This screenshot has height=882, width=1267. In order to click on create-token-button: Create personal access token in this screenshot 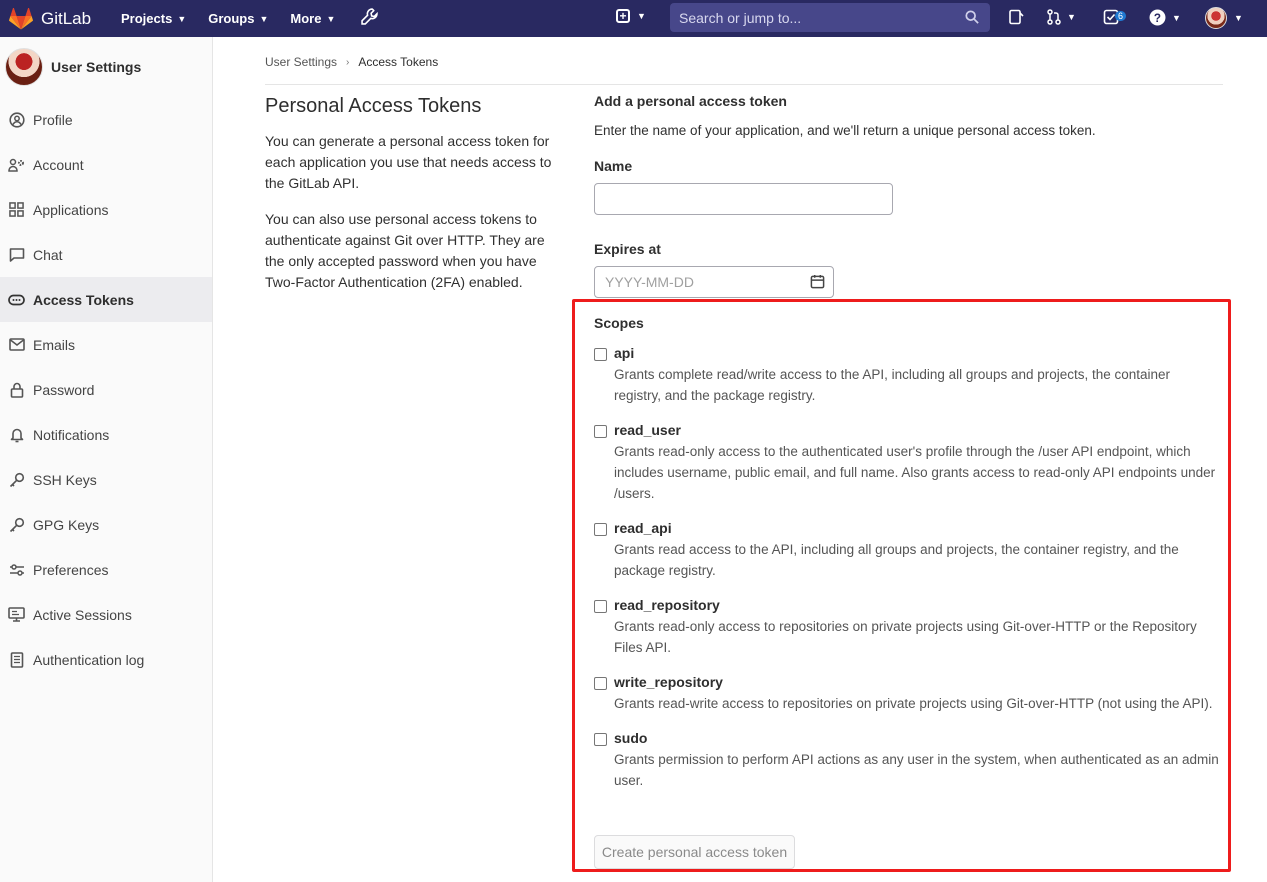, I will do `click(694, 852)`.